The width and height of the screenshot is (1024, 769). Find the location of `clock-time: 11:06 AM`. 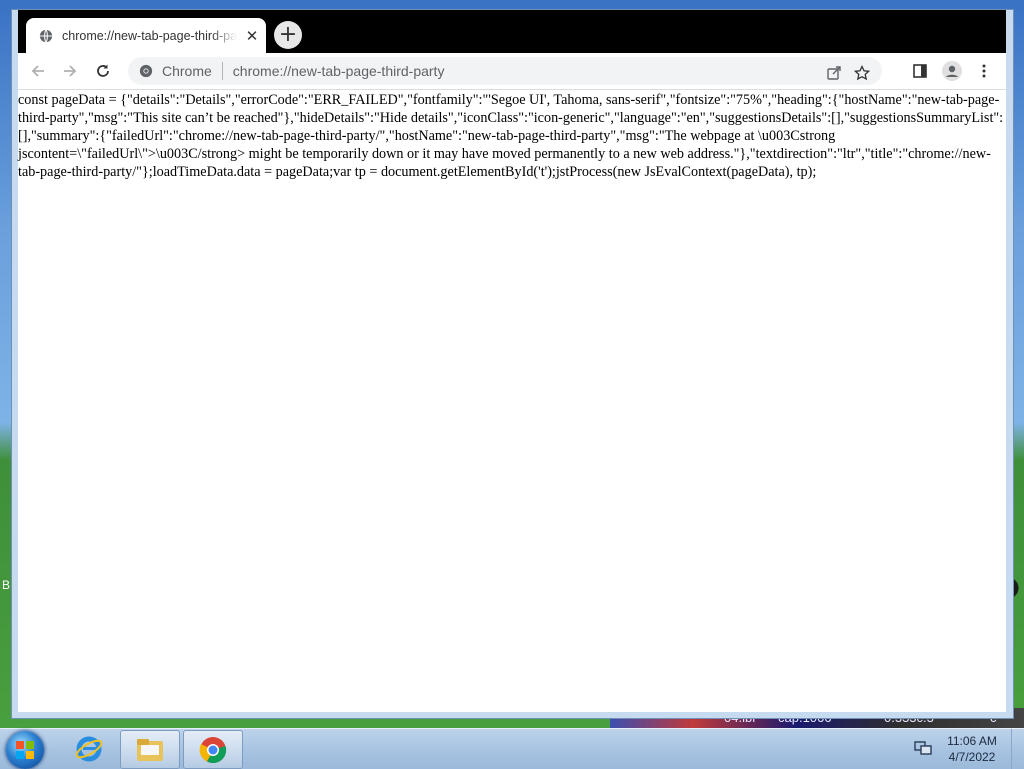

clock-time: 11:06 AM is located at coordinates (972, 741).